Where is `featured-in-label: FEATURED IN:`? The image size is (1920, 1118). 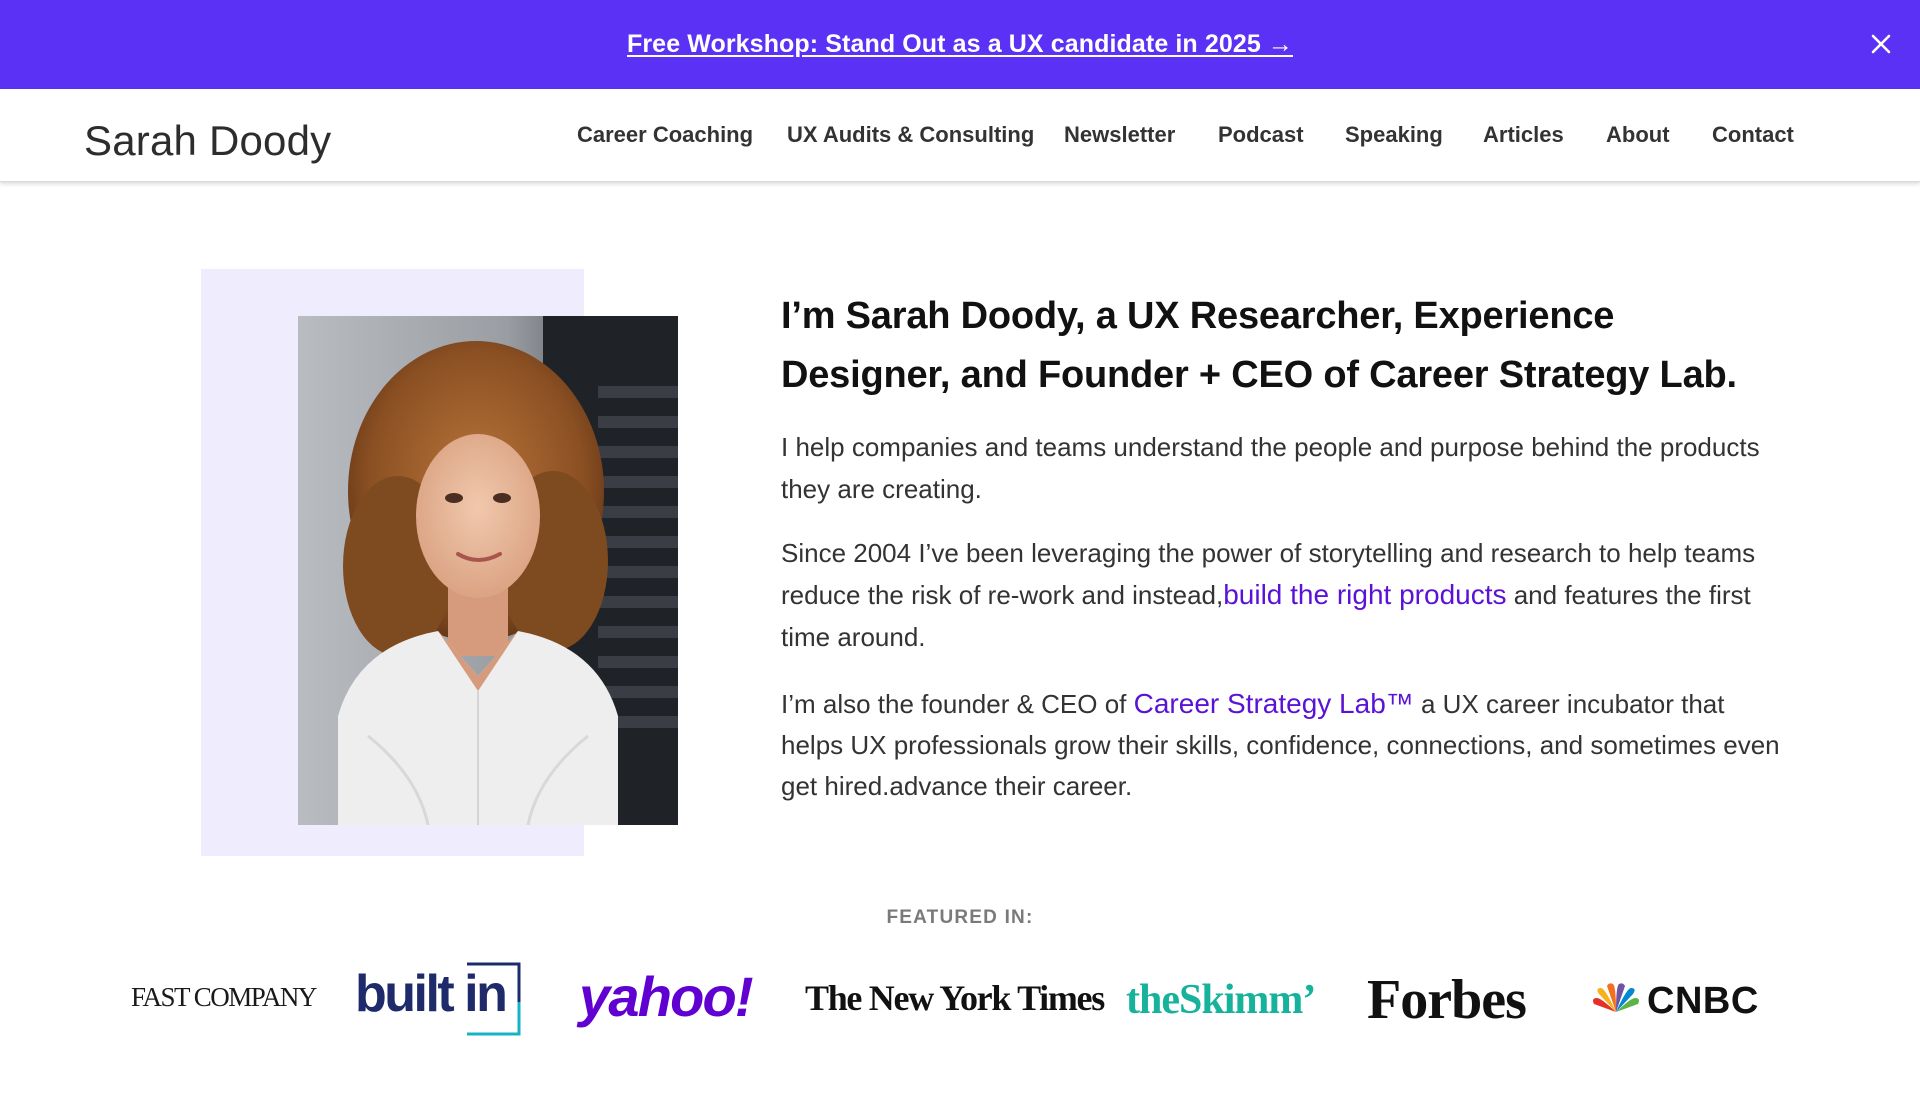 featured-in-label: FEATURED IN: is located at coordinates (960, 917).